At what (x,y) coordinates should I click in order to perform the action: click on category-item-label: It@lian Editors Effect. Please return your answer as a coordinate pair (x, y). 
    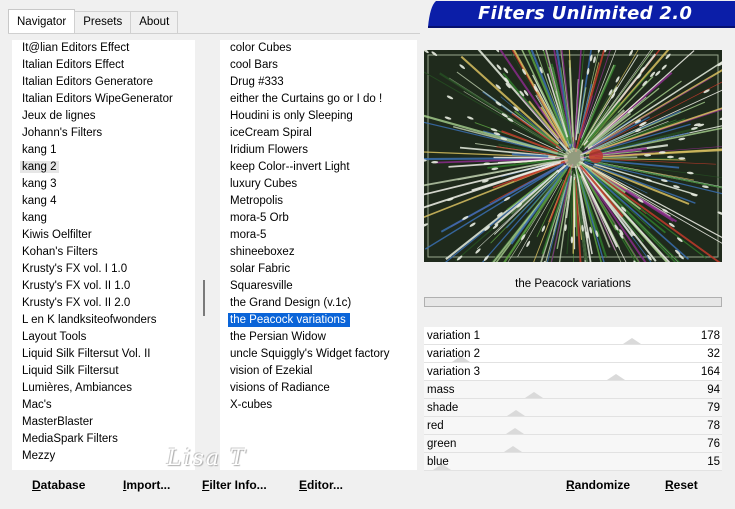
    Looking at the image, I should click on (76, 48).